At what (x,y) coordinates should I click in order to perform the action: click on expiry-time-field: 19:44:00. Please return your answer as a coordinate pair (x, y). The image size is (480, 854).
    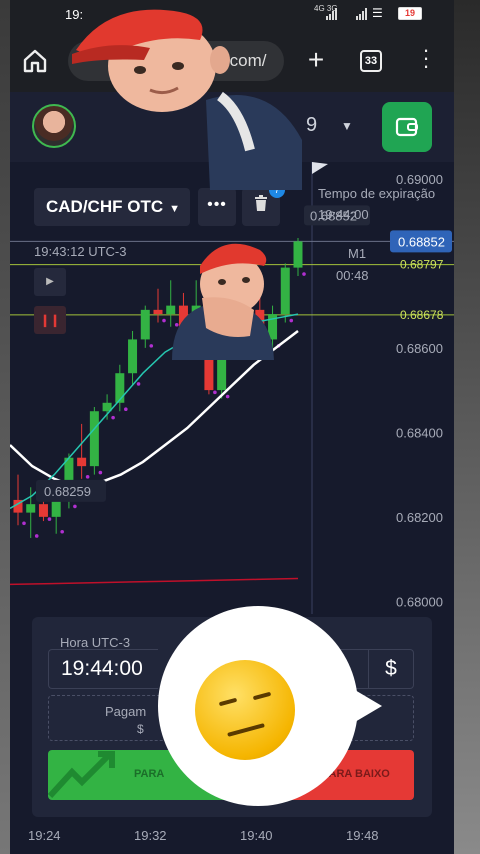
    Looking at the image, I should click on (103, 669).